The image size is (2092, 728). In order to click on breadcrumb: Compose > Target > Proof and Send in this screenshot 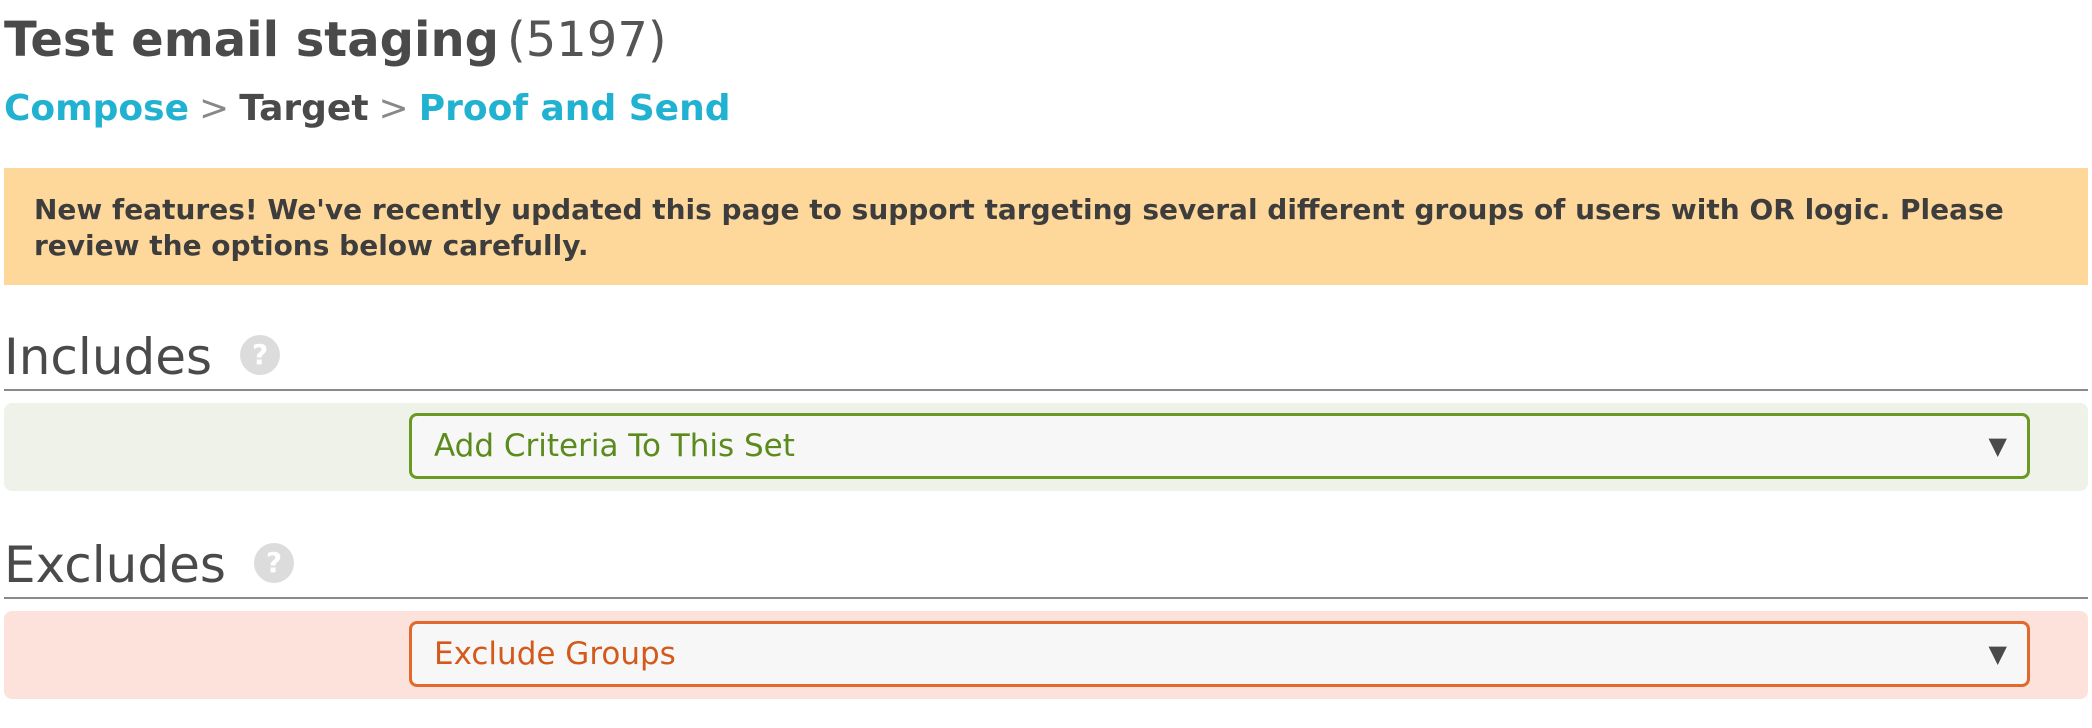, I will do `click(367, 109)`.